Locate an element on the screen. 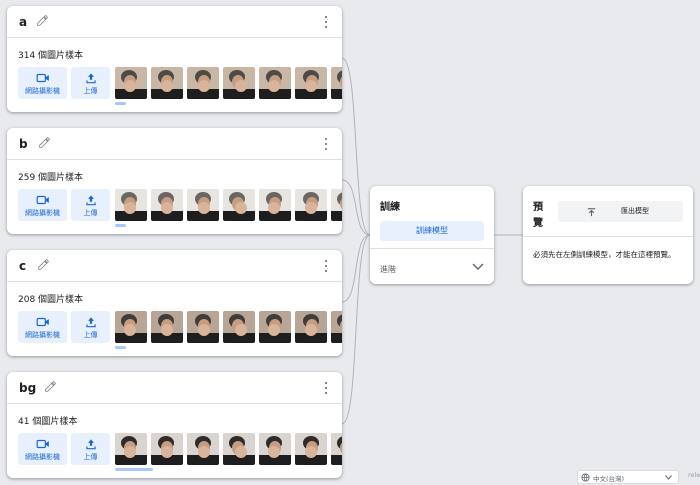 This screenshot has width=700, height=485. class-name: a is located at coordinates (23, 22).